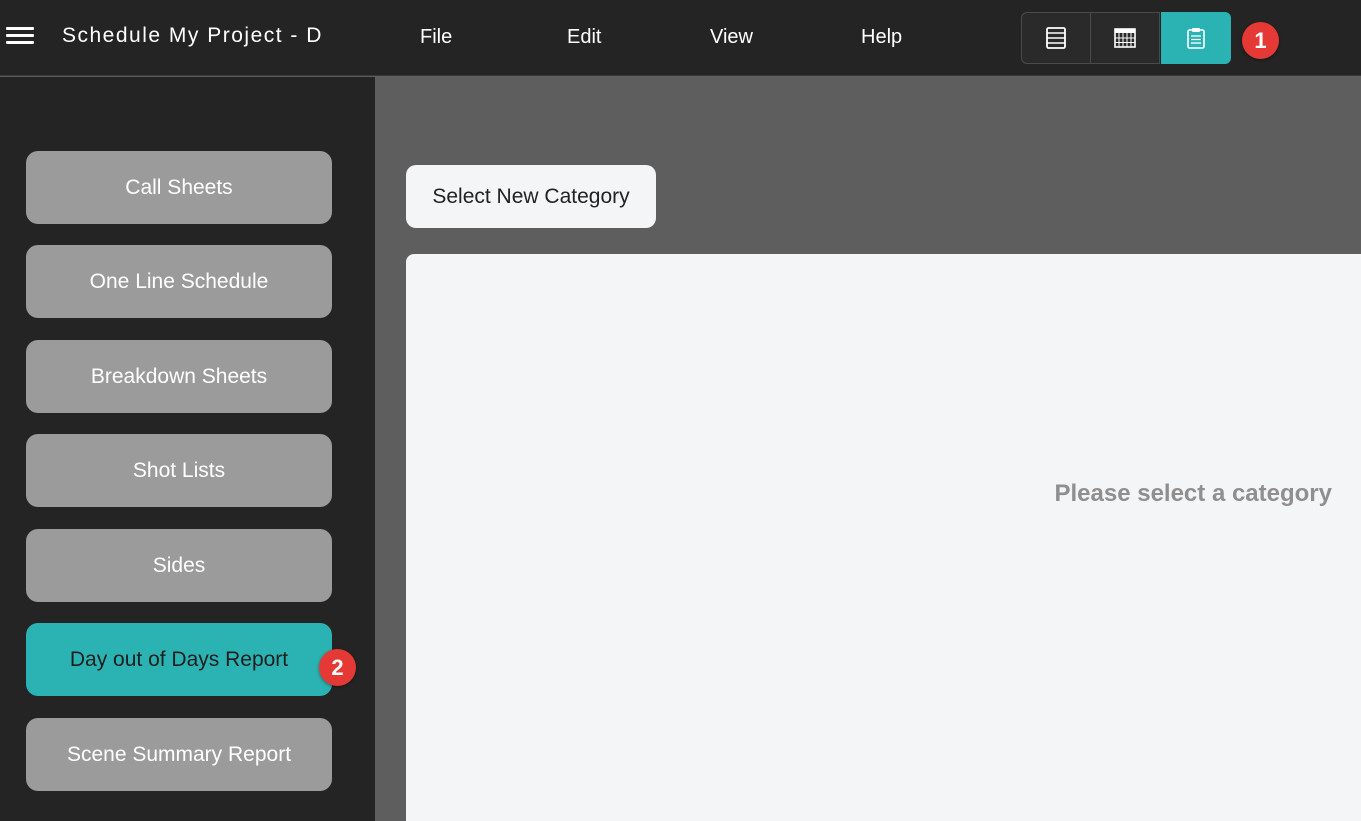 Image resolution: width=1361 pixels, height=821 pixels. I want to click on app-title: Schedule My Project - D, so click(192, 35).